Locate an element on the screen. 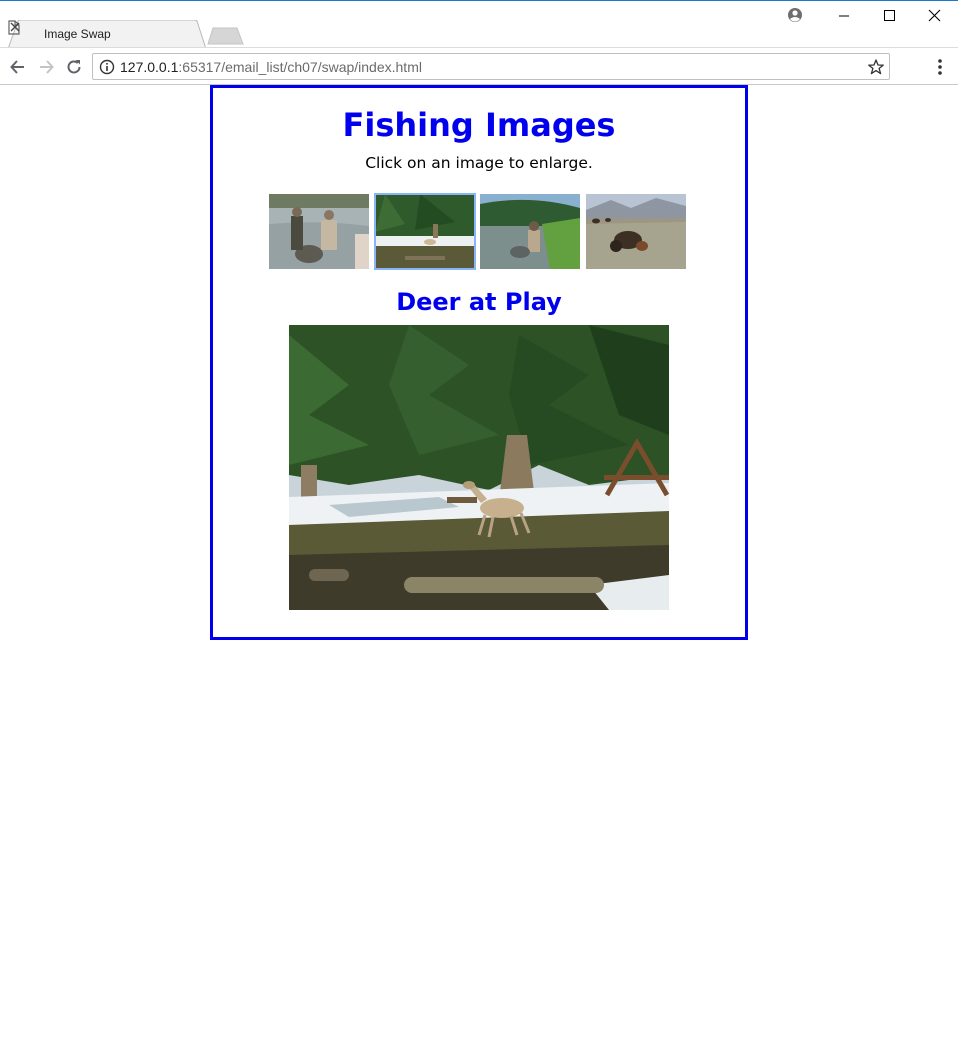 The image size is (958, 1039). reload-icon is located at coordinates (74, 67).